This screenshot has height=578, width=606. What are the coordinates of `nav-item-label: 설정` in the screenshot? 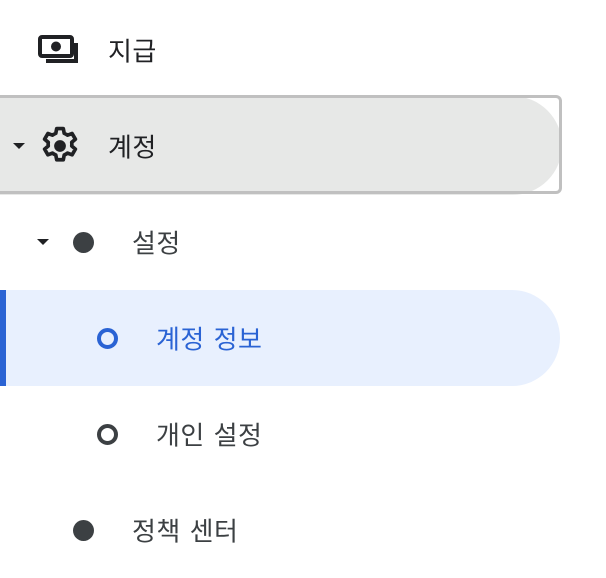 It's located at (156, 244).